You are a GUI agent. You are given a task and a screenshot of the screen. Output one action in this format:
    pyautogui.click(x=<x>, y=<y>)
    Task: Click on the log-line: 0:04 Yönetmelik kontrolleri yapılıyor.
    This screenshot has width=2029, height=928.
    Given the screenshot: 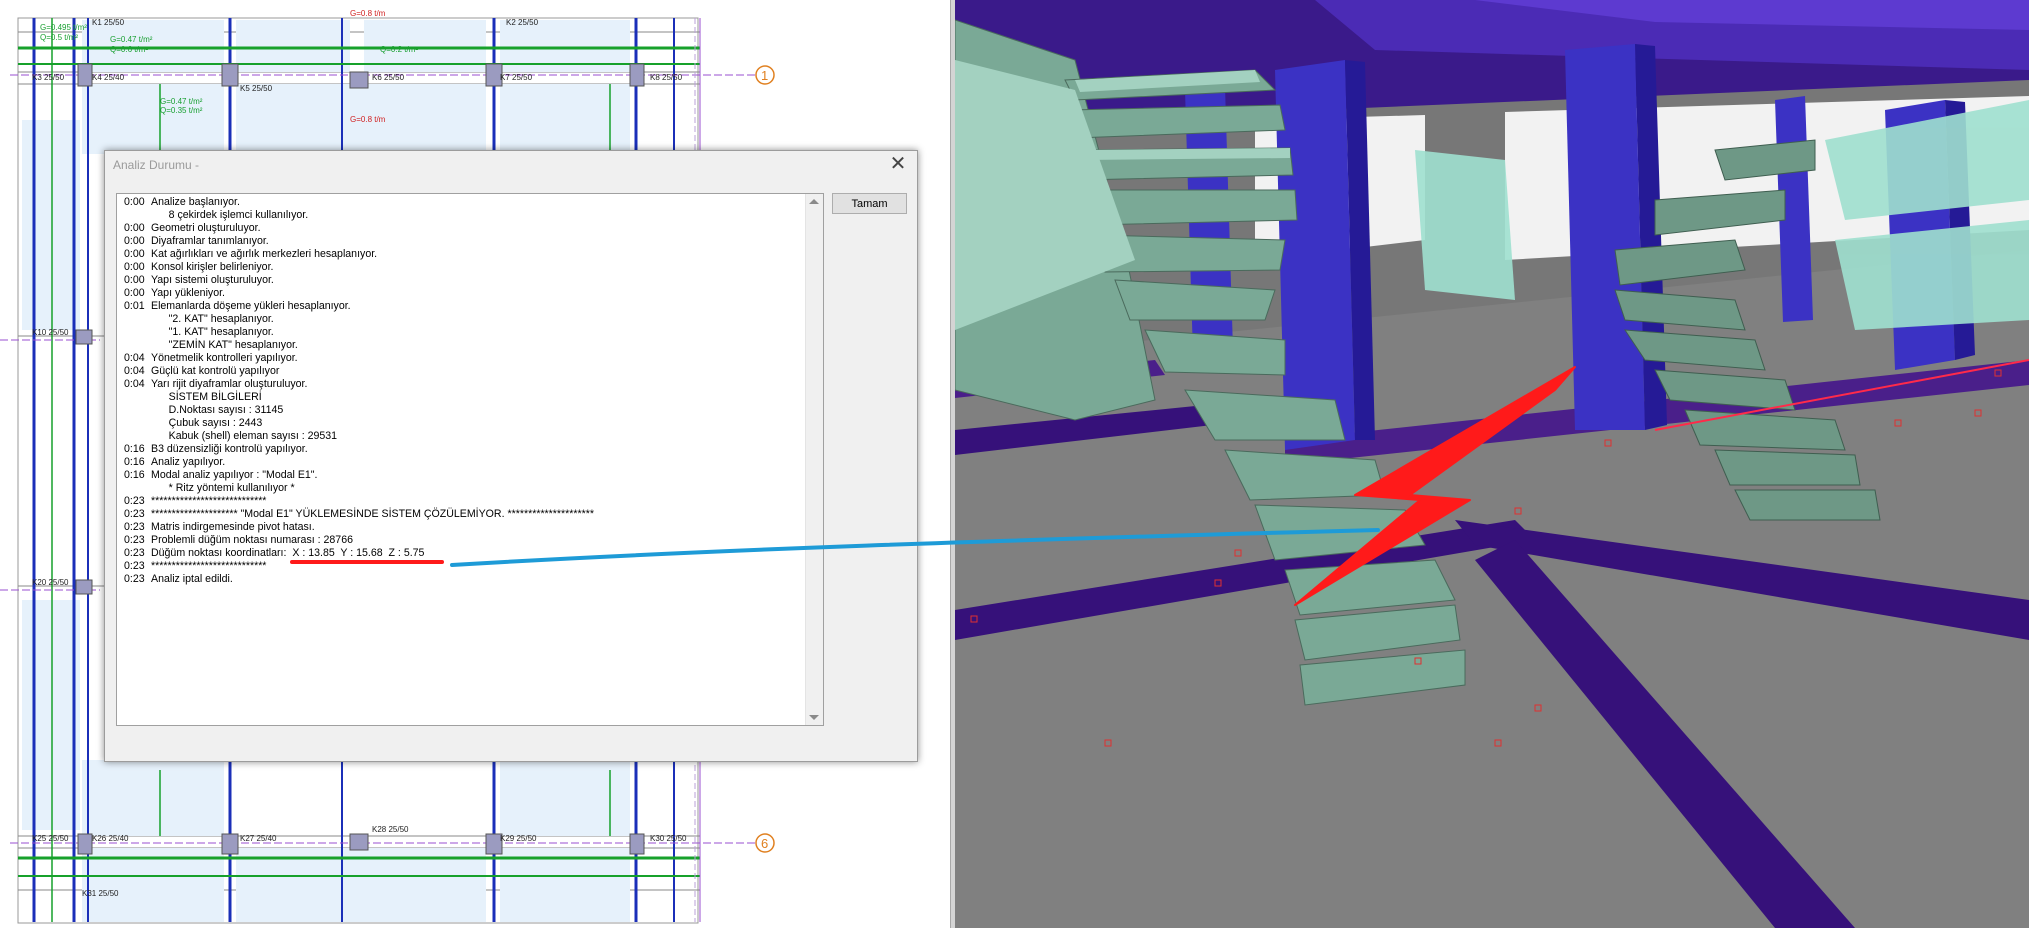 What is the action you would take?
    pyautogui.click(x=460, y=358)
    